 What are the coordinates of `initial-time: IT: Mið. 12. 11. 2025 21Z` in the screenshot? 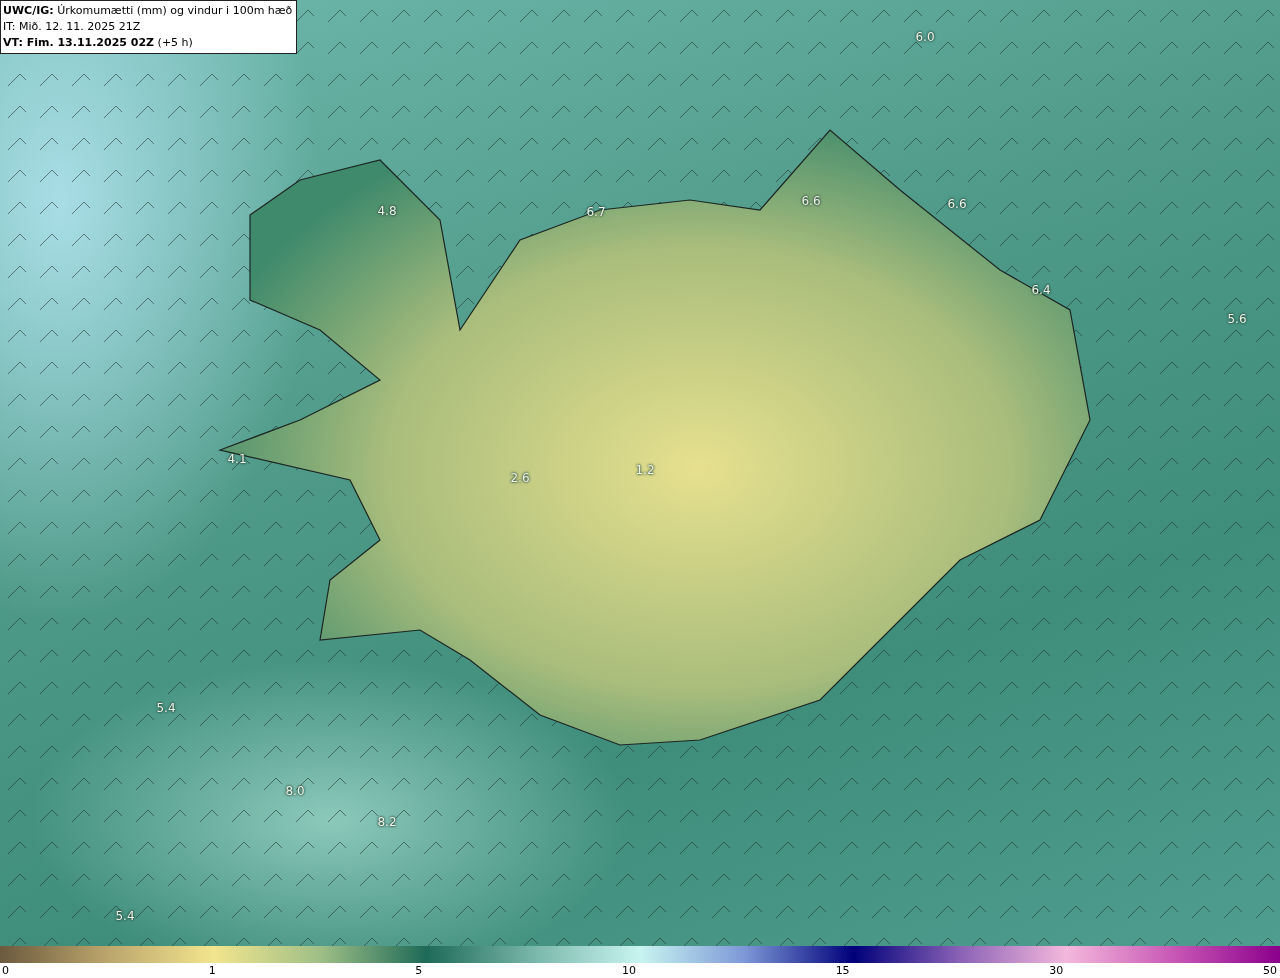 It's located at (72, 27).